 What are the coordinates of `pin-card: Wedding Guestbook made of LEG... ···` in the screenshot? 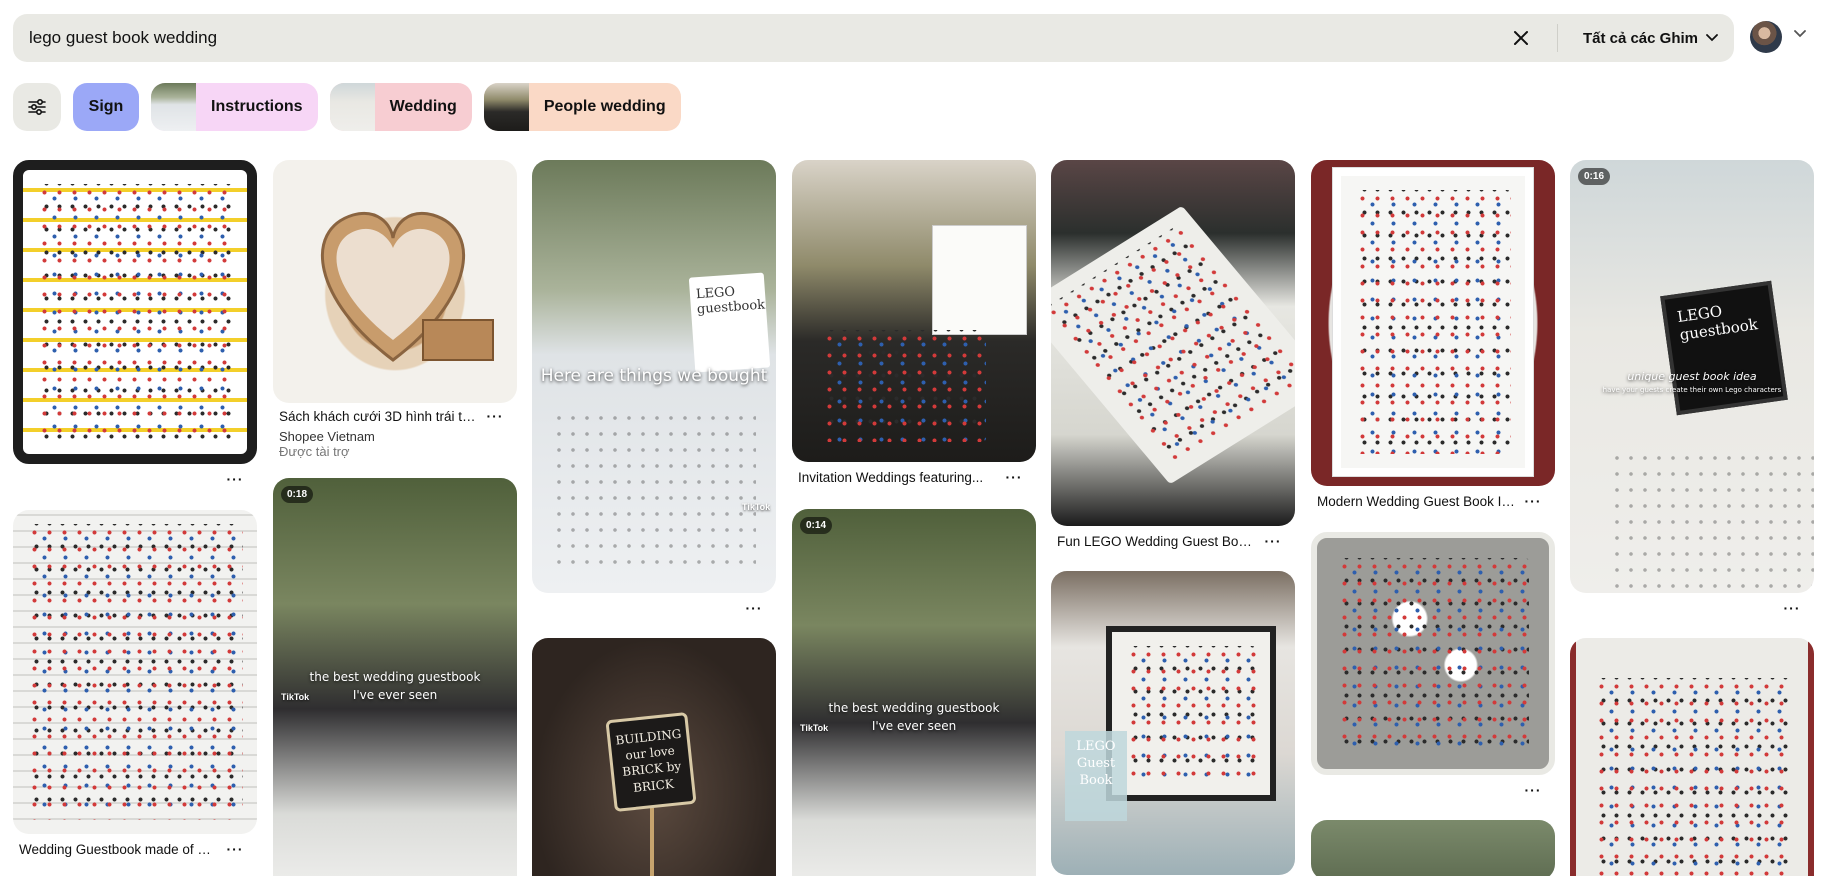 It's located at (135, 687).